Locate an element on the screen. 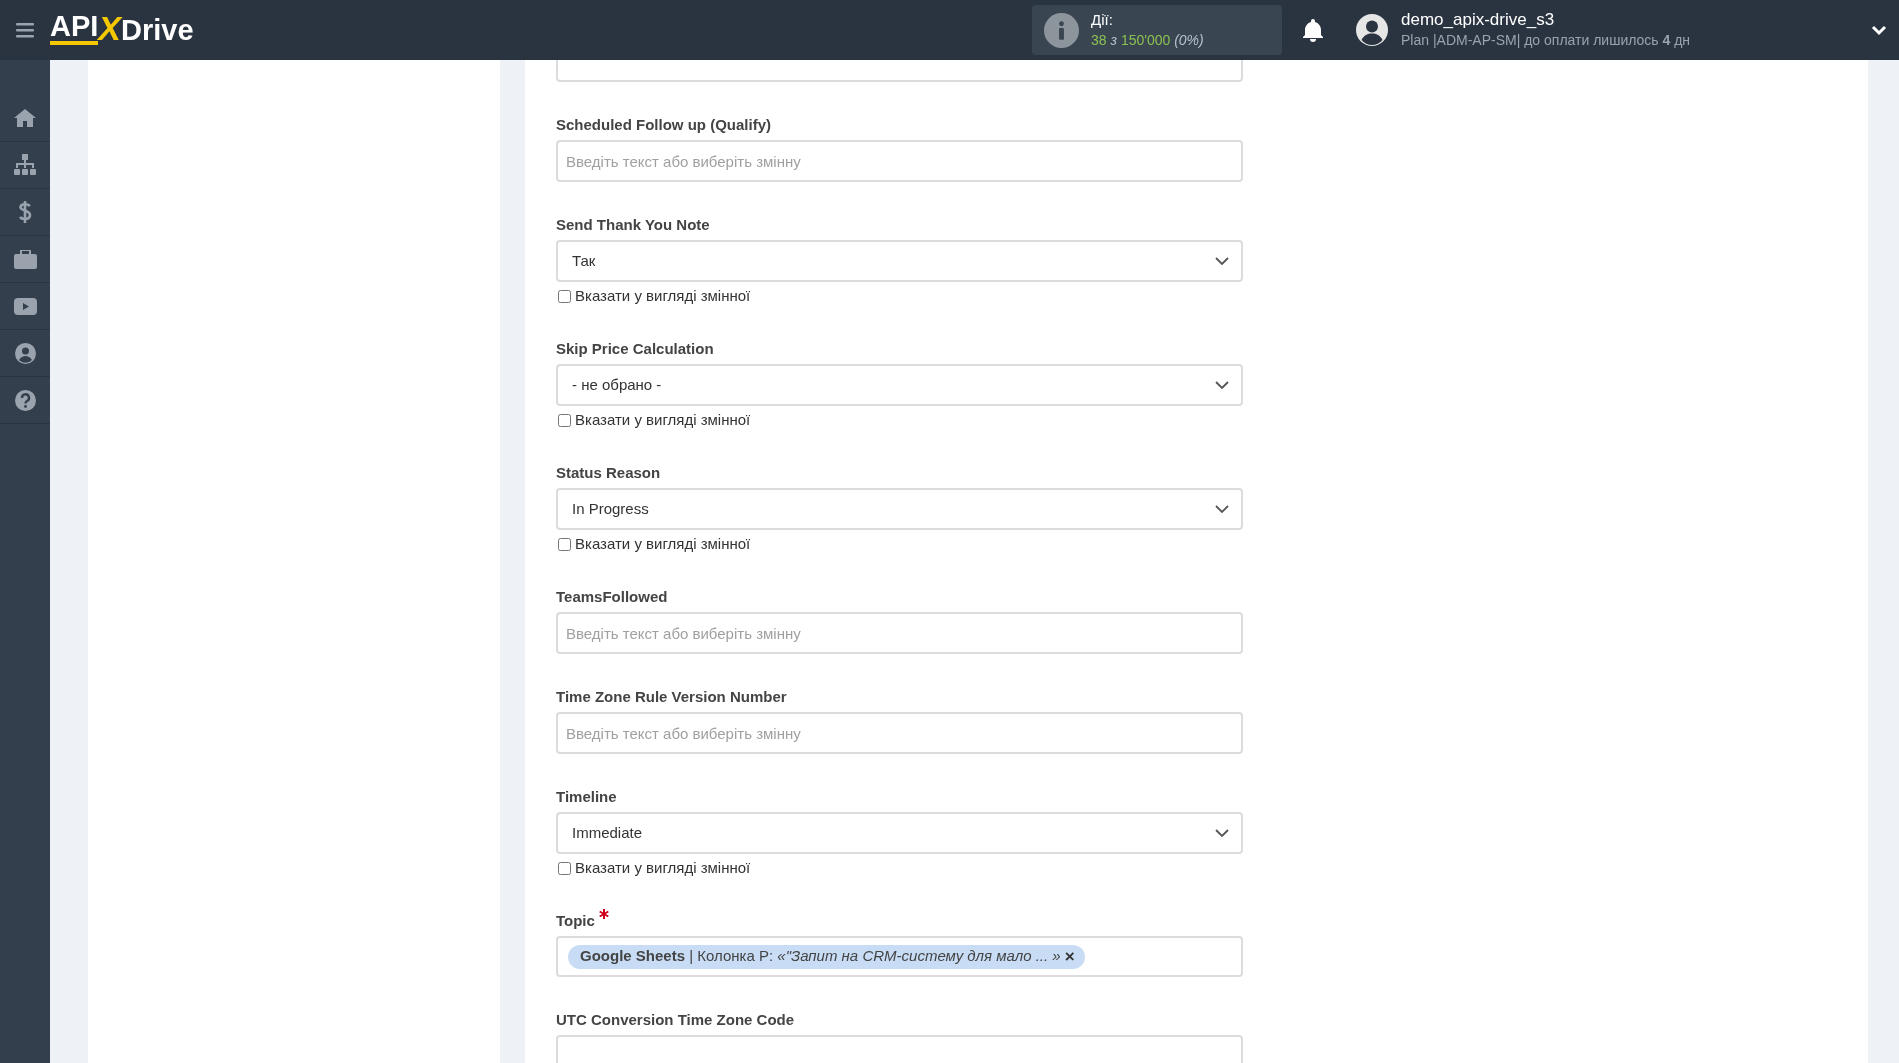  actions-count: 38 з 150'000 (0%) is located at coordinates (1147, 40).